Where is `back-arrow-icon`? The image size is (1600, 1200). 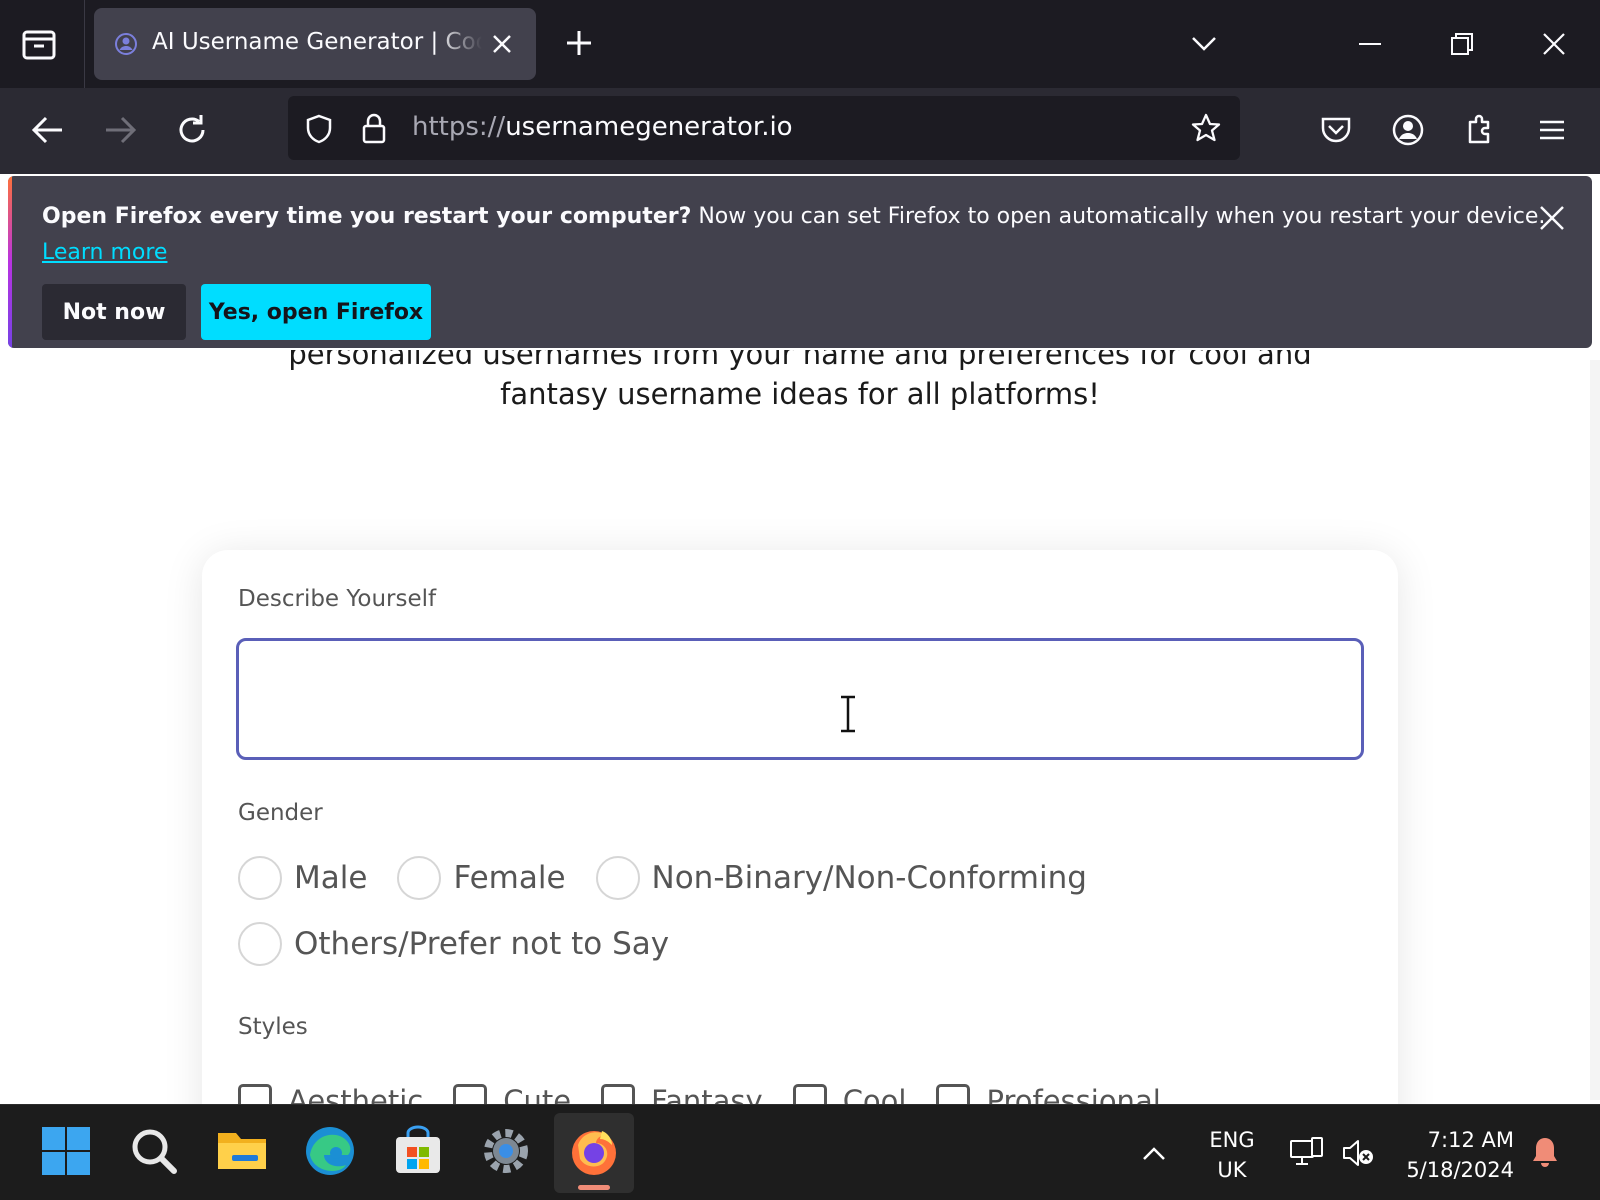
back-arrow-icon is located at coordinates (48, 130).